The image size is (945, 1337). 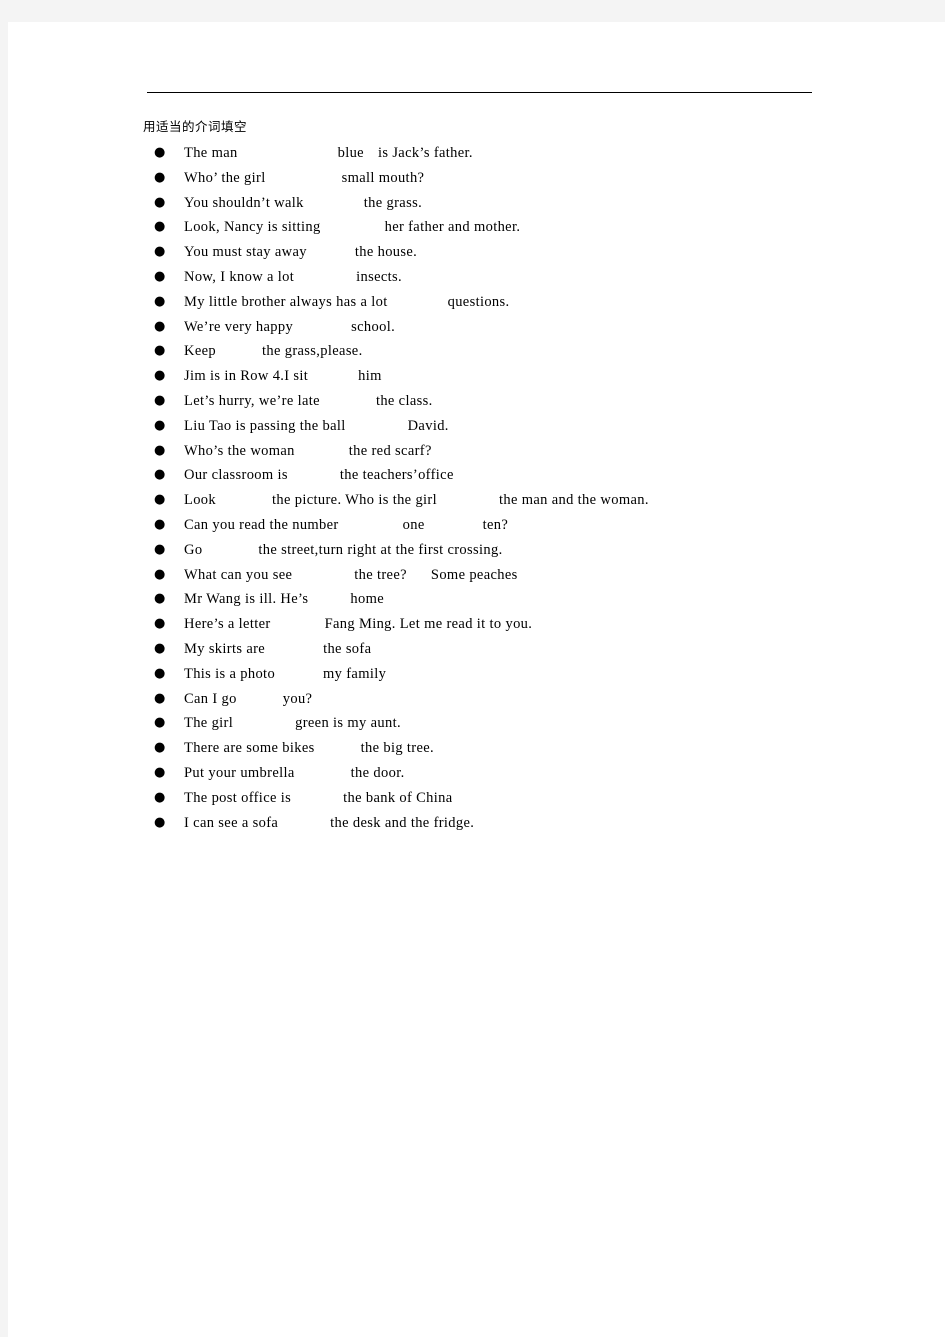 I want to click on exercise-item: ● Who’ the girl small mouth?, so click(x=476, y=178).